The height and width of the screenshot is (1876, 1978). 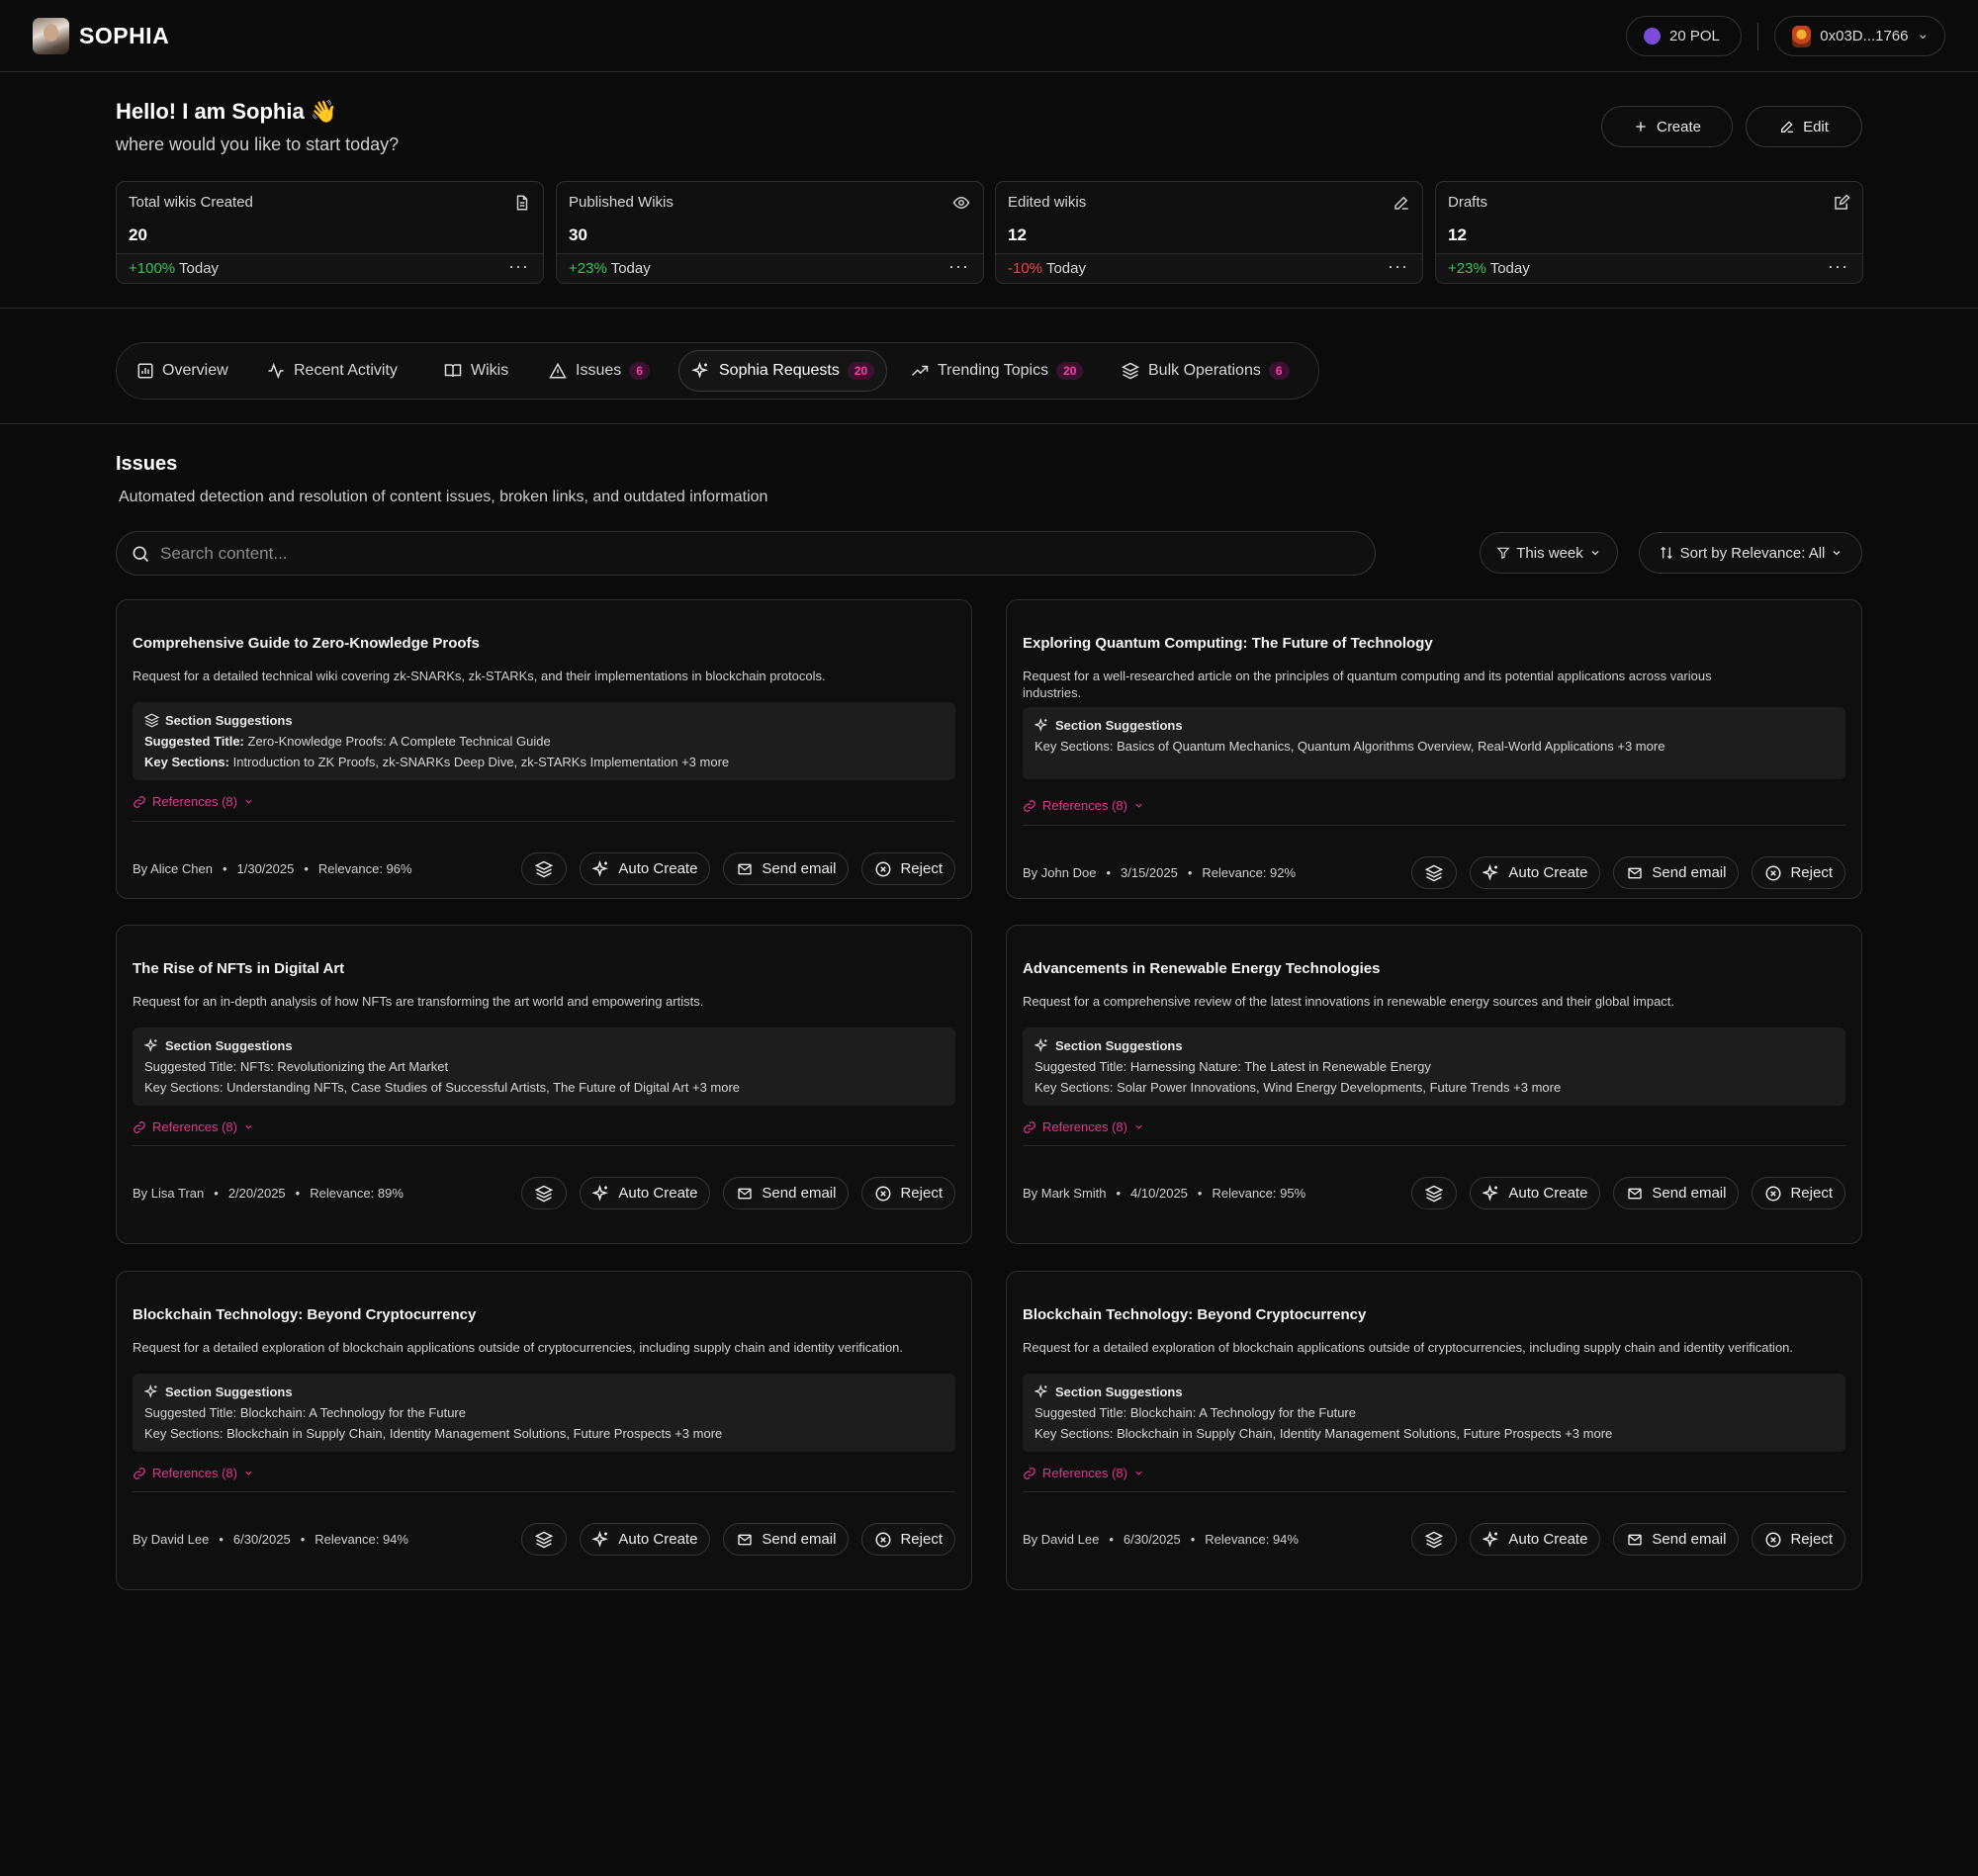 What do you see at coordinates (490, 370) in the screenshot?
I see `tab-label: Wikis` at bounding box center [490, 370].